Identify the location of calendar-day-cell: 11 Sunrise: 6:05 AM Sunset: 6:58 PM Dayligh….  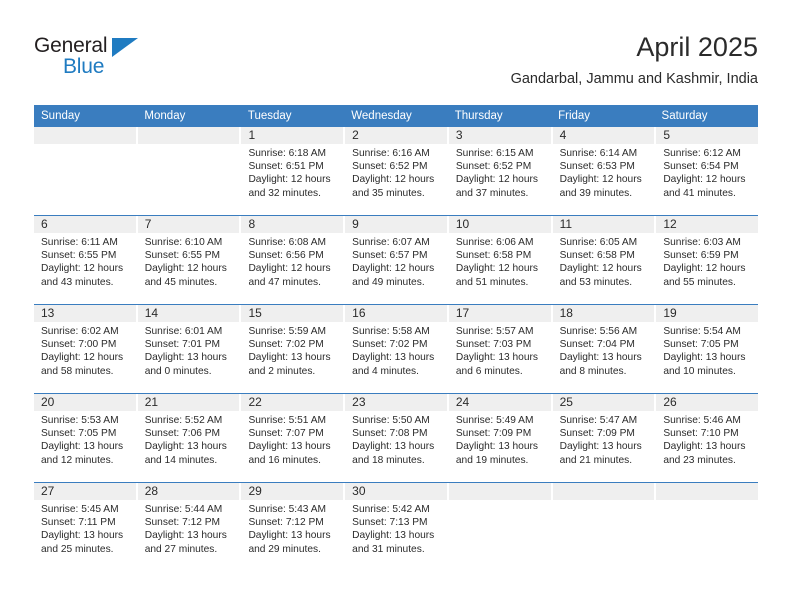
(604, 260).